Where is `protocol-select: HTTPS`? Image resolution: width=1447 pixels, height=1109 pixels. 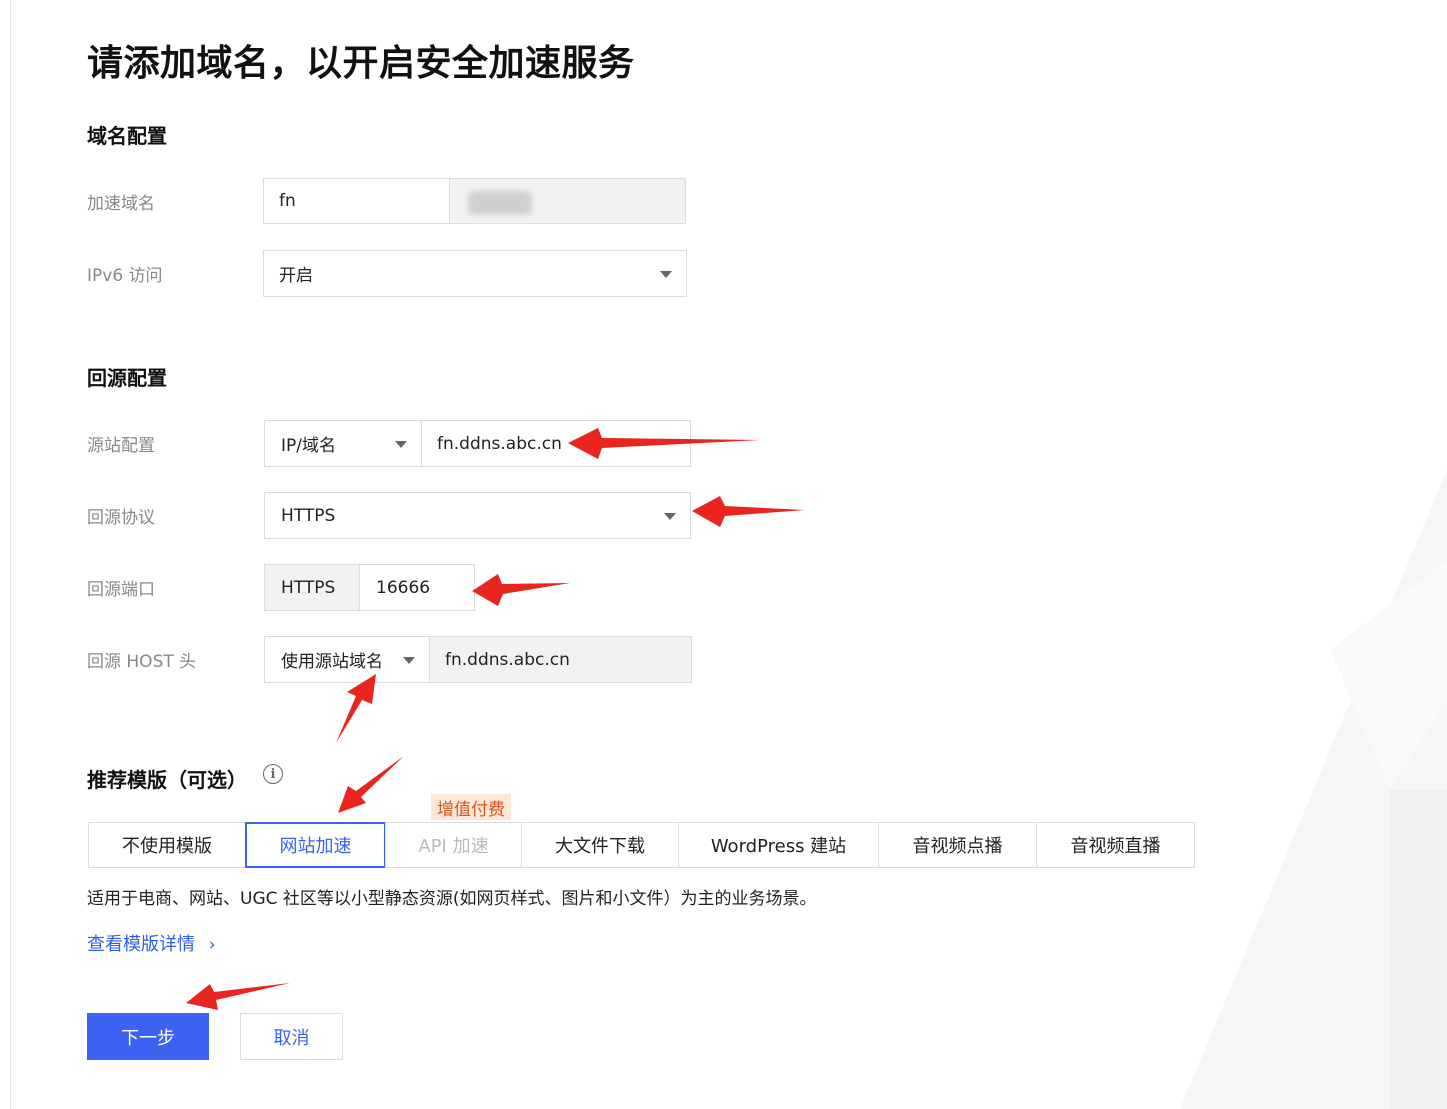 protocol-select: HTTPS is located at coordinates (477, 515).